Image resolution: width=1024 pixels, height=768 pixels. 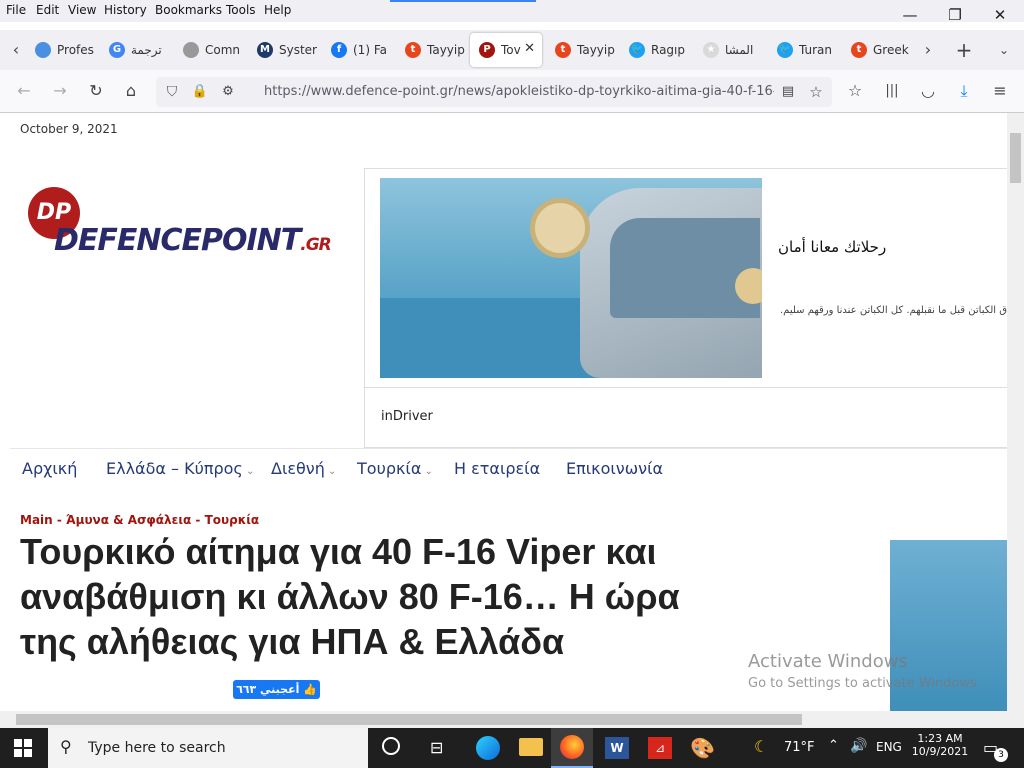 I want to click on breadcrumb-main: Main, so click(x=36, y=520).